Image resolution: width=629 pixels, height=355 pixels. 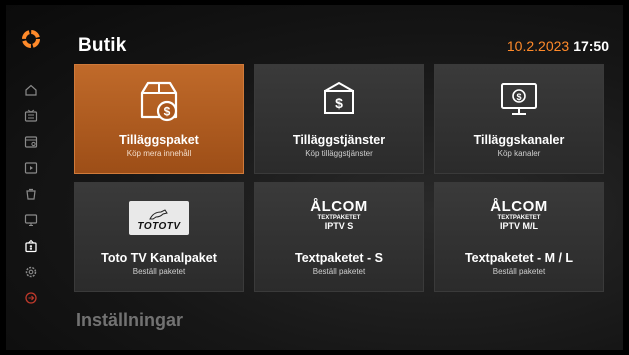 I want to click on shop-icon, so click(x=31, y=246).